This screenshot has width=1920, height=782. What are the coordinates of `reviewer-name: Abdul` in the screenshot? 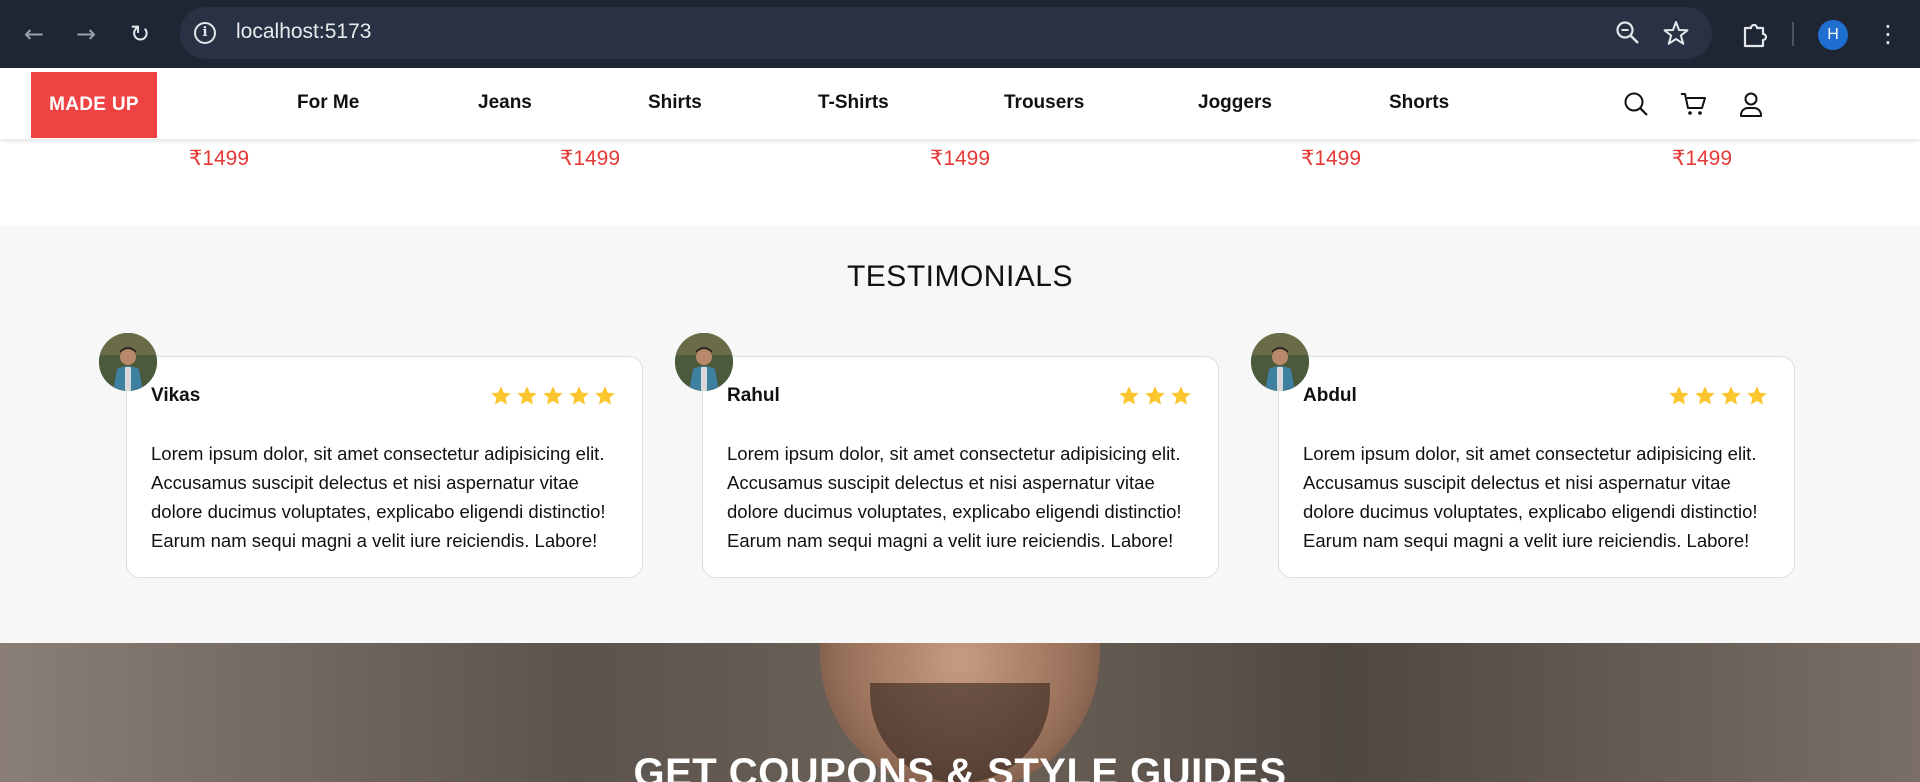 It's located at (1330, 395).